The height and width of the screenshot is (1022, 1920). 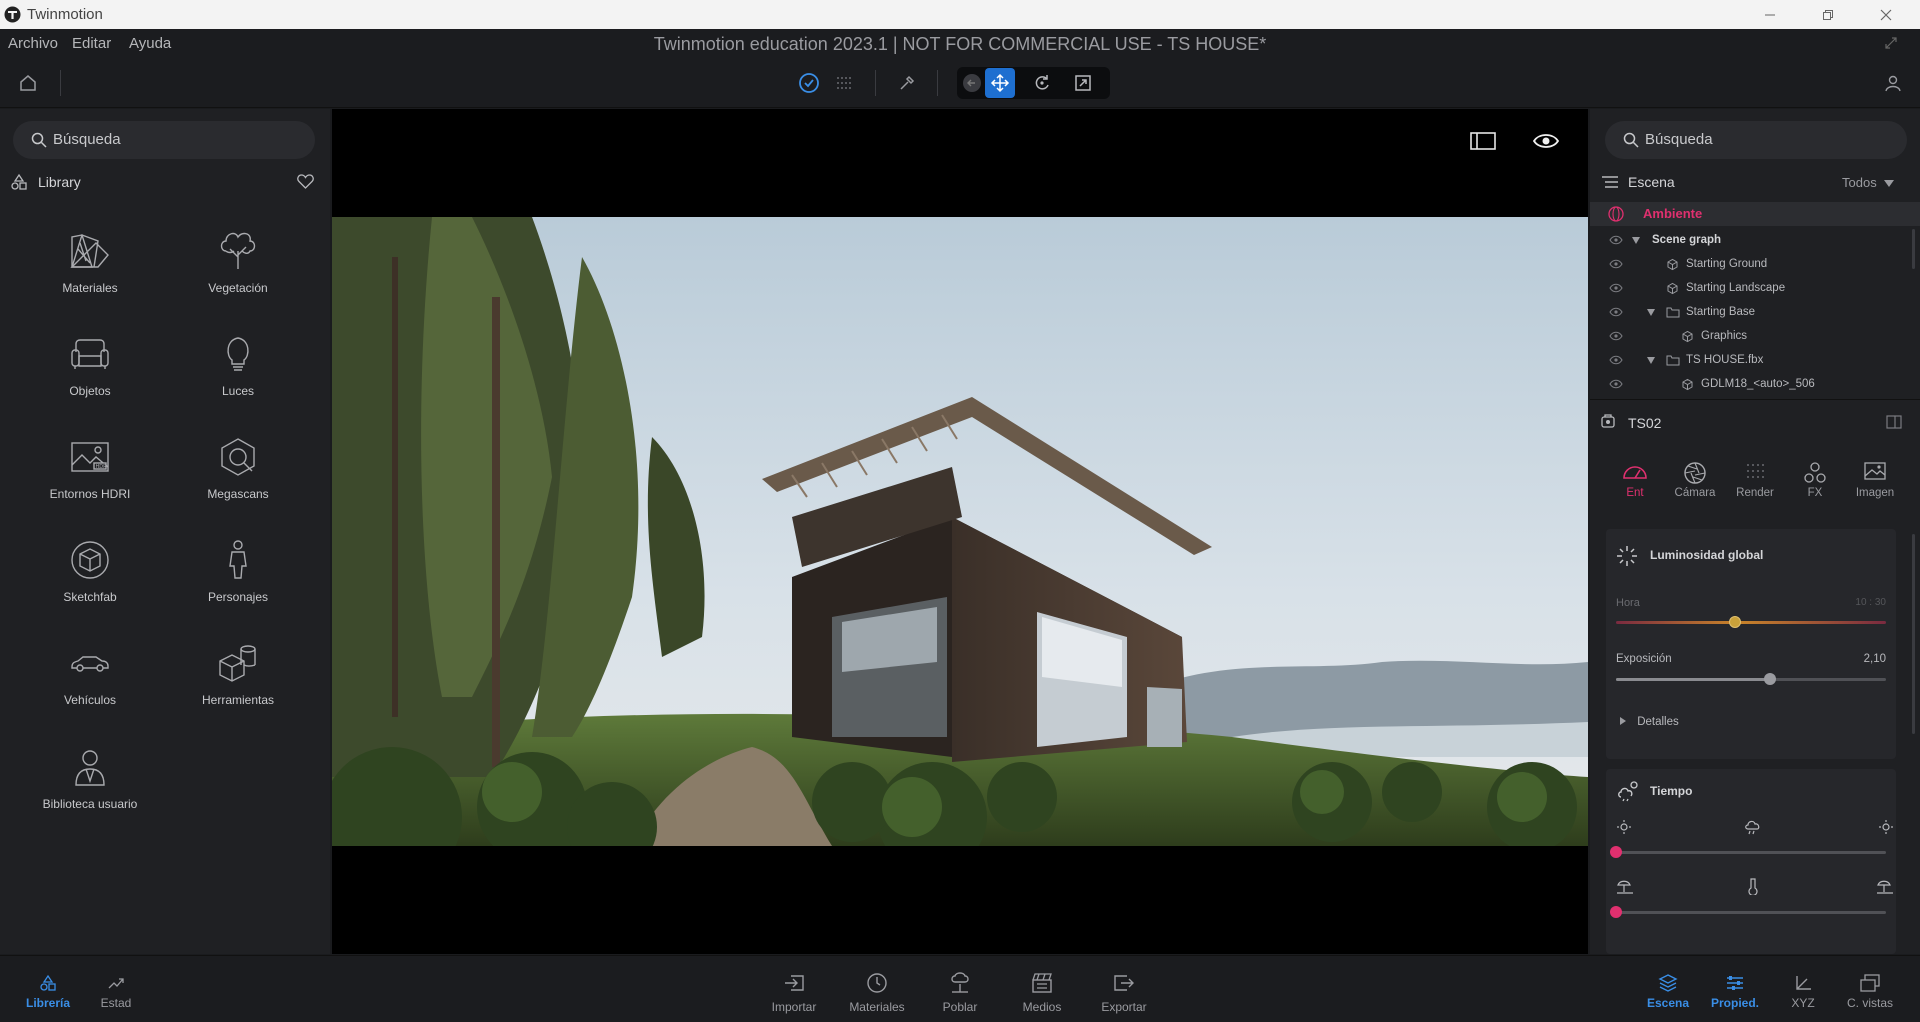 I want to click on tree-row-graphics: Graphics, so click(x=1750, y=337).